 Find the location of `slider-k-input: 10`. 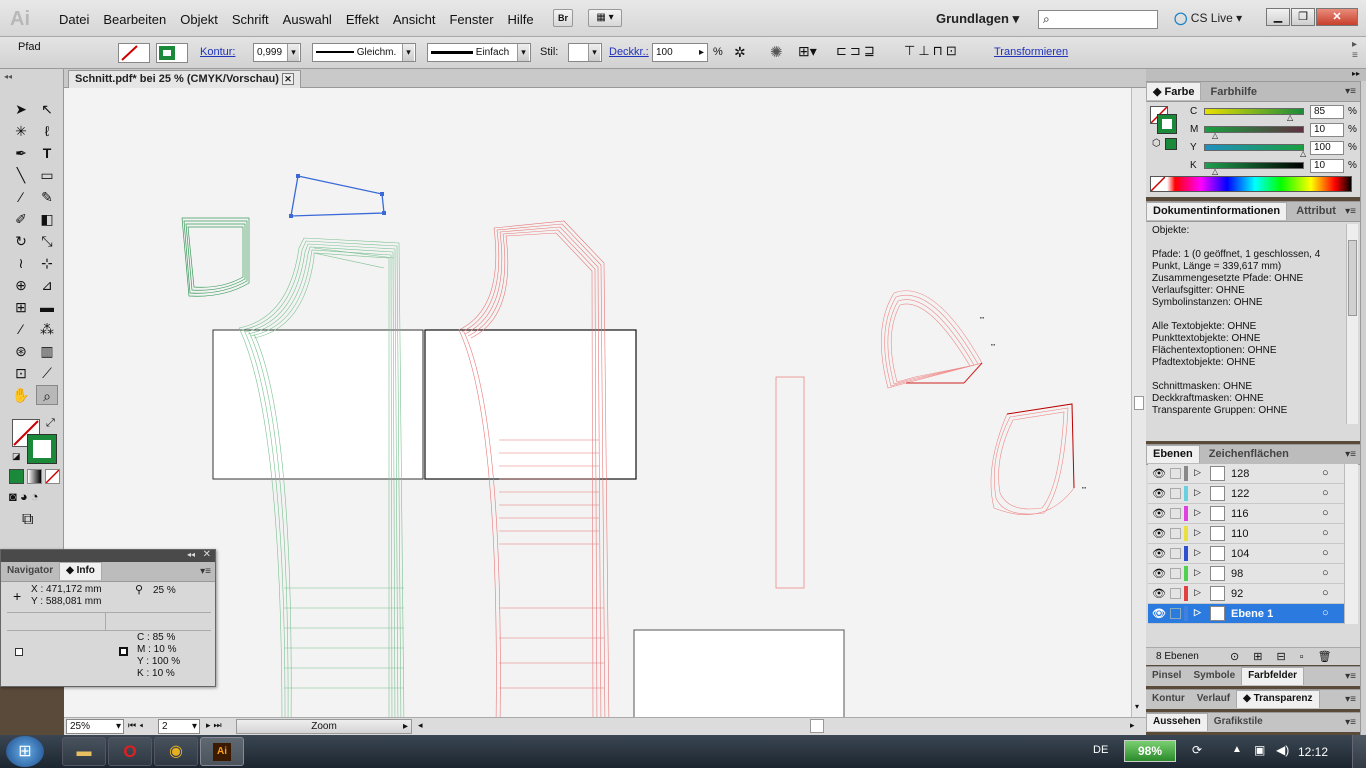

slider-k-input: 10 is located at coordinates (1327, 166).